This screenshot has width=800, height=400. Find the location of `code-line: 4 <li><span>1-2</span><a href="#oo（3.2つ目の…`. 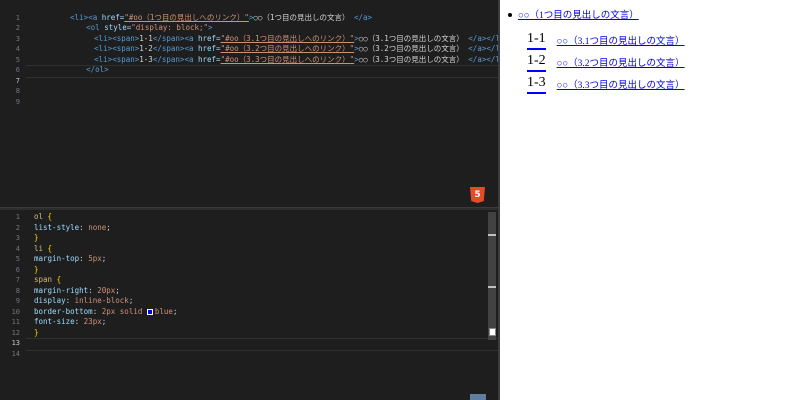

code-line: 4 <li><span>1-2</span><a href="#oo（3.2つ目の… is located at coordinates (257, 43).